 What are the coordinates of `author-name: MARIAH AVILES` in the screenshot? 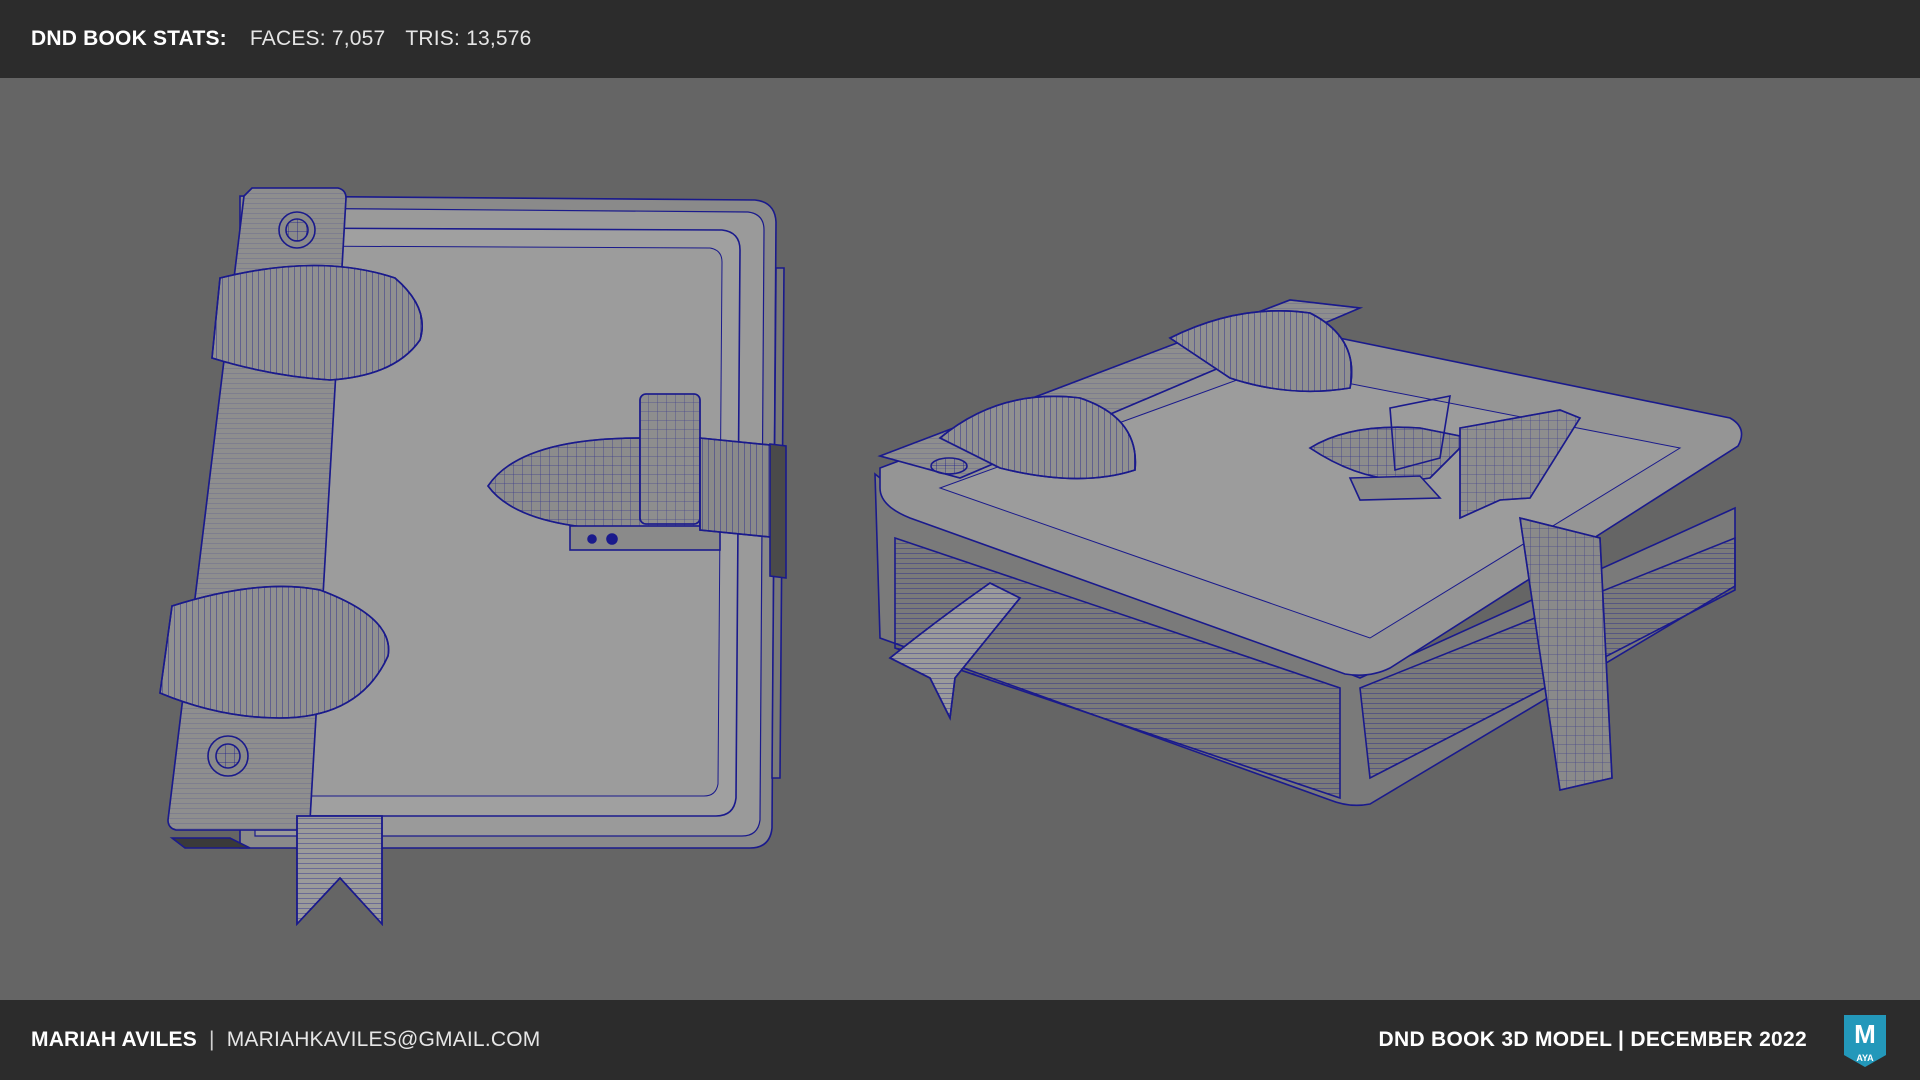 It's located at (114, 1039).